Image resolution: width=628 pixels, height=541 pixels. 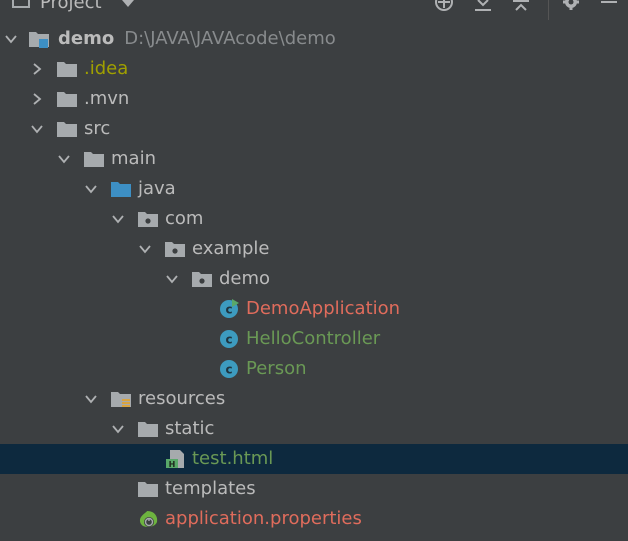 What do you see at coordinates (314, 189) in the screenshot?
I see `tree-row-java: java` at bounding box center [314, 189].